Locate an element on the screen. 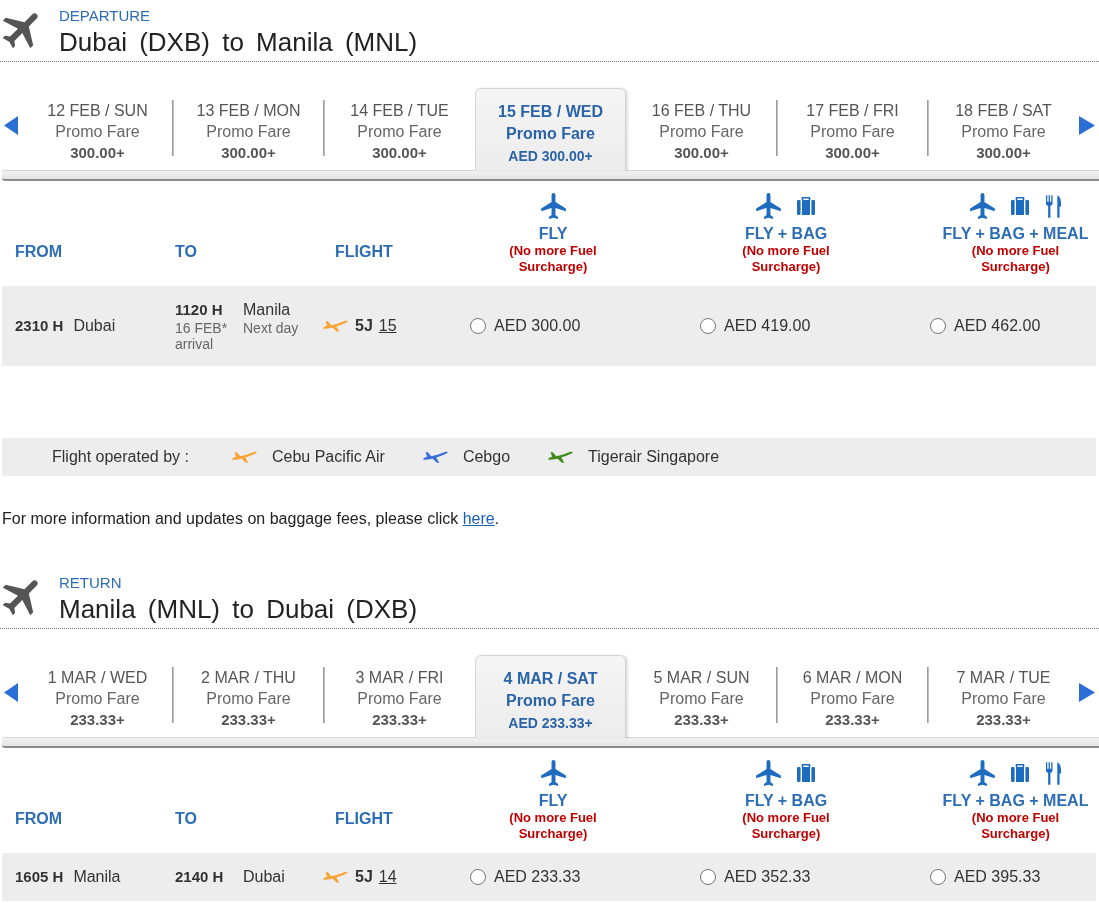 The width and height of the screenshot is (1099, 903). date-tab: 4 MAR / SAT Promo Fare AED 233.33+ is located at coordinates (550, 696).